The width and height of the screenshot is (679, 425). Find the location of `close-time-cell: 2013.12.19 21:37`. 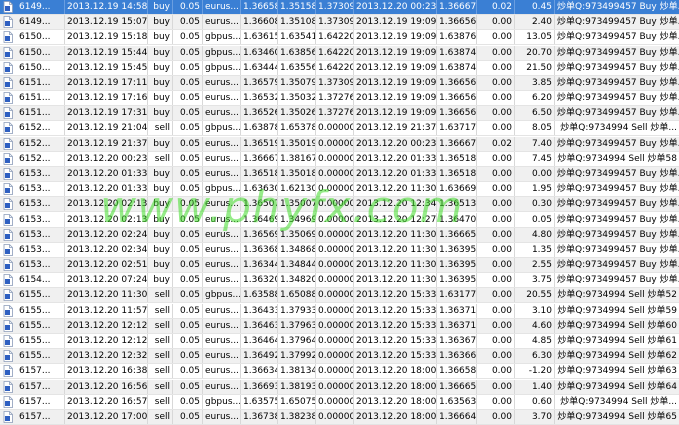

close-time-cell: 2013.12.19 21:37 is located at coordinates (396, 128).